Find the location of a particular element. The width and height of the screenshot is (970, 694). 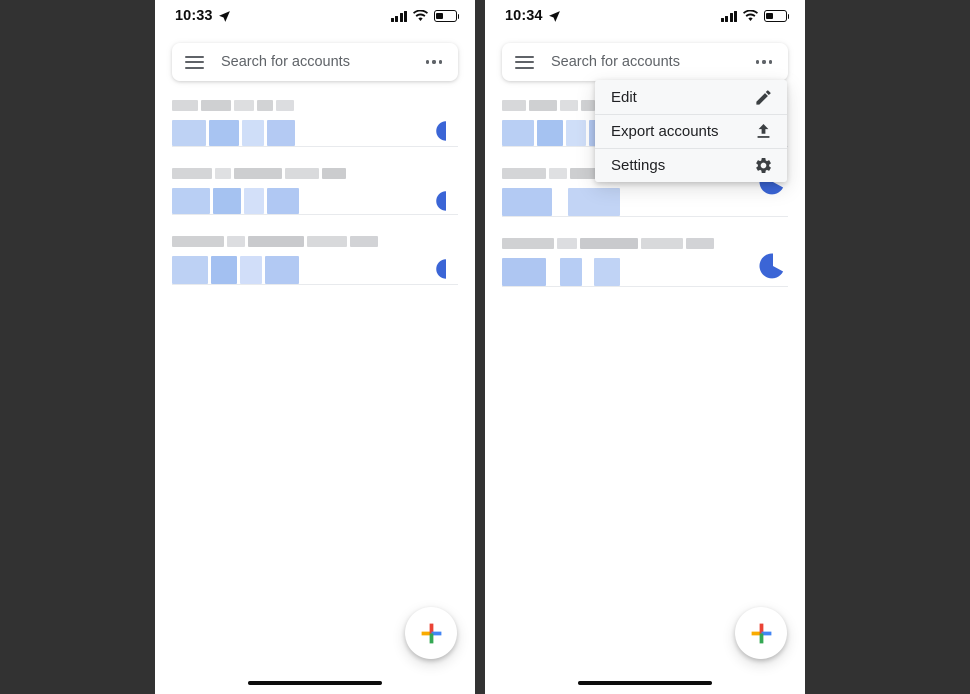

status-bar-left: 10:33 is located at coordinates (203, 16).